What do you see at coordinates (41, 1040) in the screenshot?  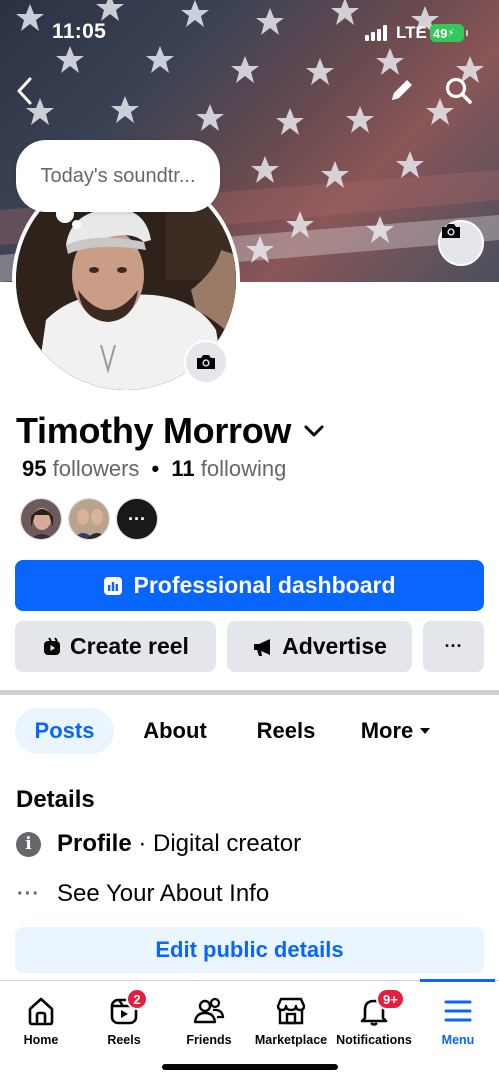 I see `nav-home-label: Home` at bounding box center [41, 1040].